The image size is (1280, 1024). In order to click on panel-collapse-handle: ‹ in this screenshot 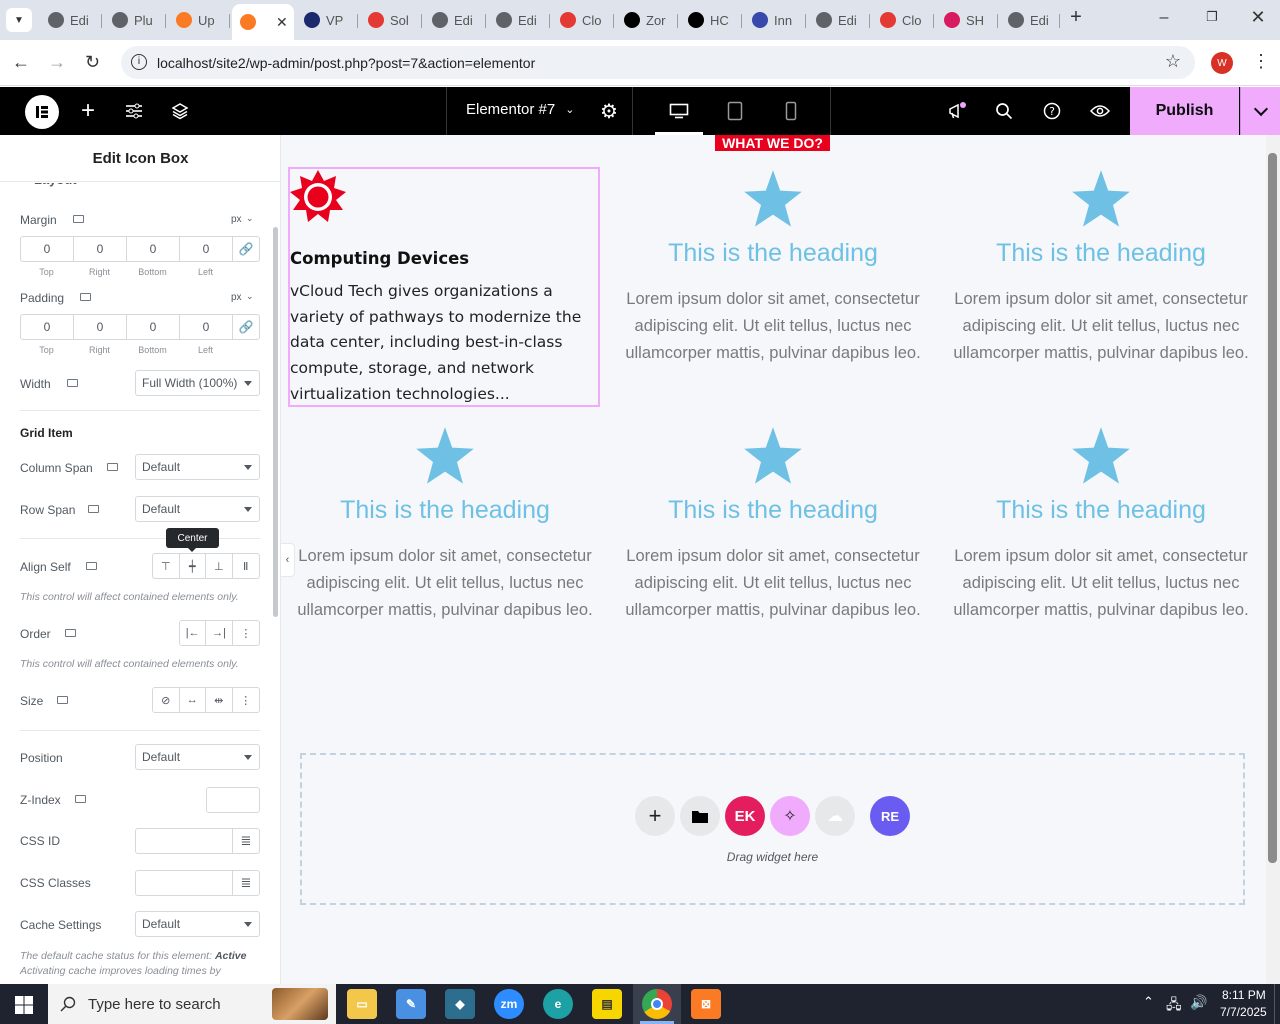, I will do `click(288, 560)`.